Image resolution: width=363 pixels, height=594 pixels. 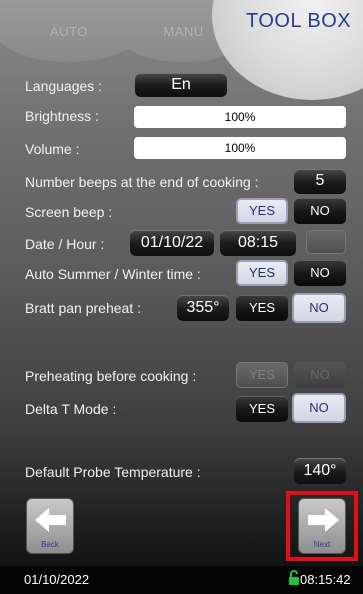 I want to click on brightness-field: 100%, so click(x=240, y=117).